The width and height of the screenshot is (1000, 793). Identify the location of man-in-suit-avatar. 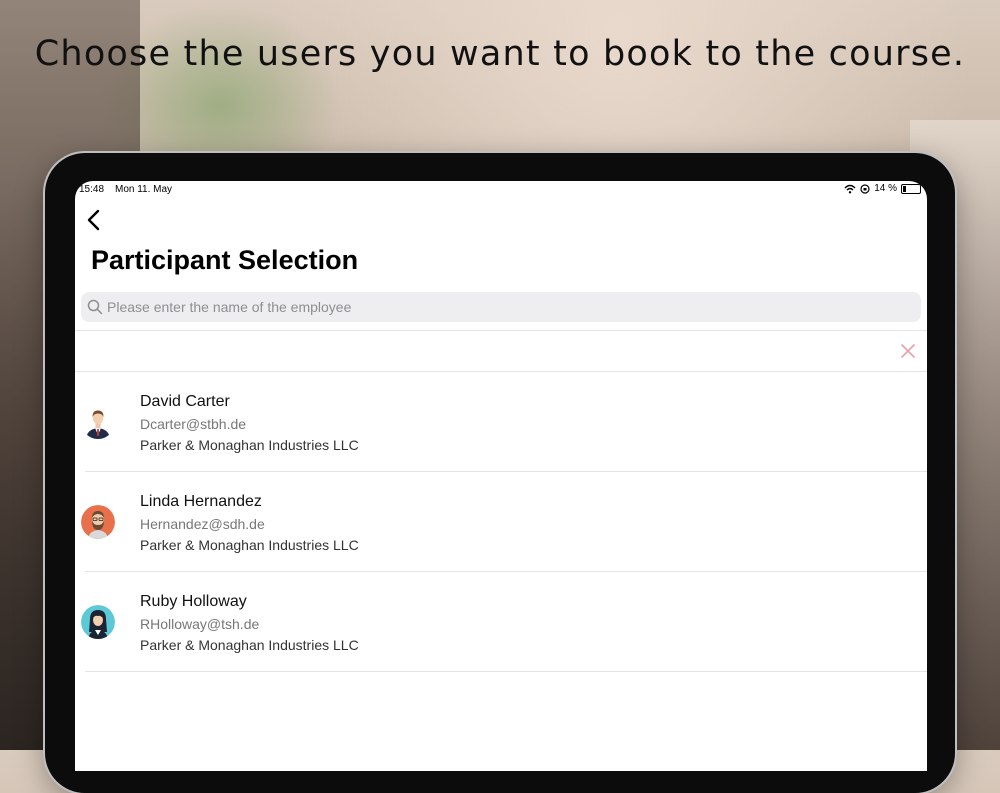
(98, 422).